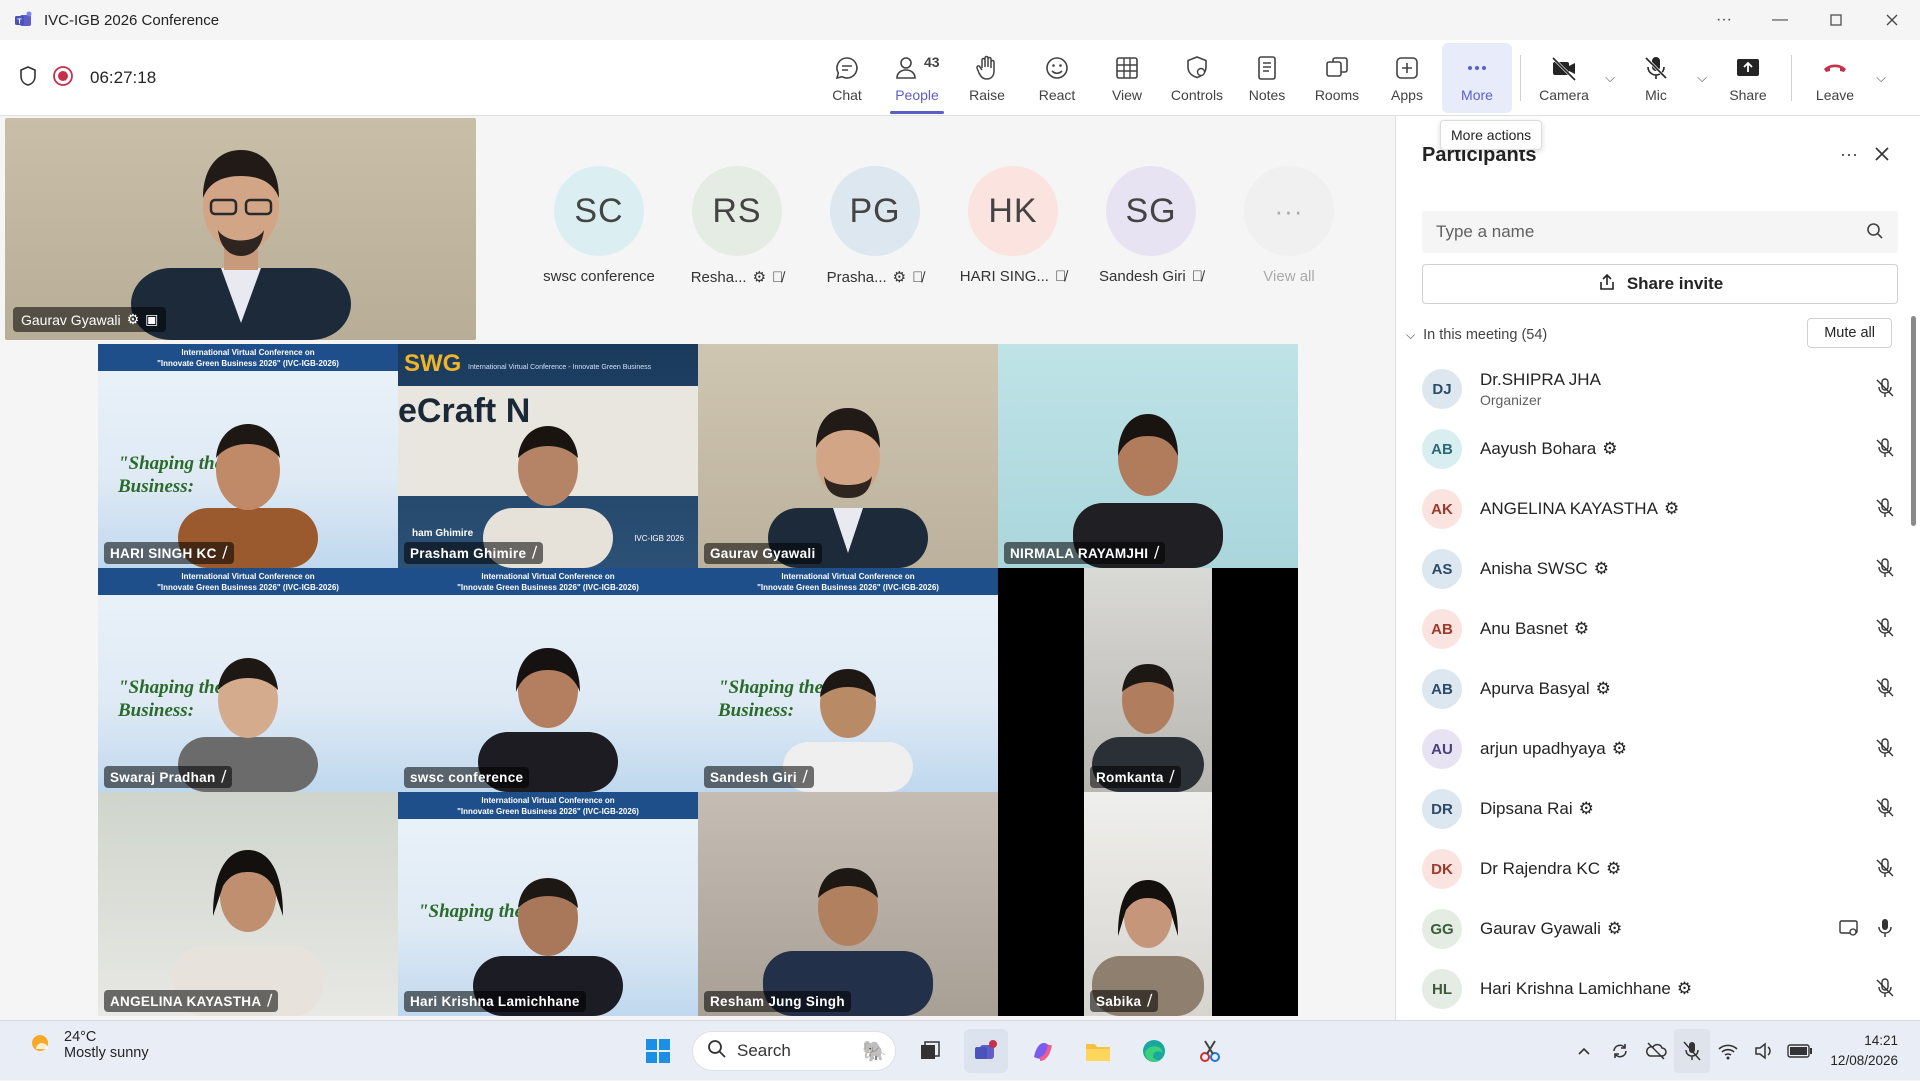  What do you see at coordinates (1148, 456) in the screenshot?
I see `video-tile: NIRMALA RAYAMJHI ⧸` at bounding box center [1148, 456].